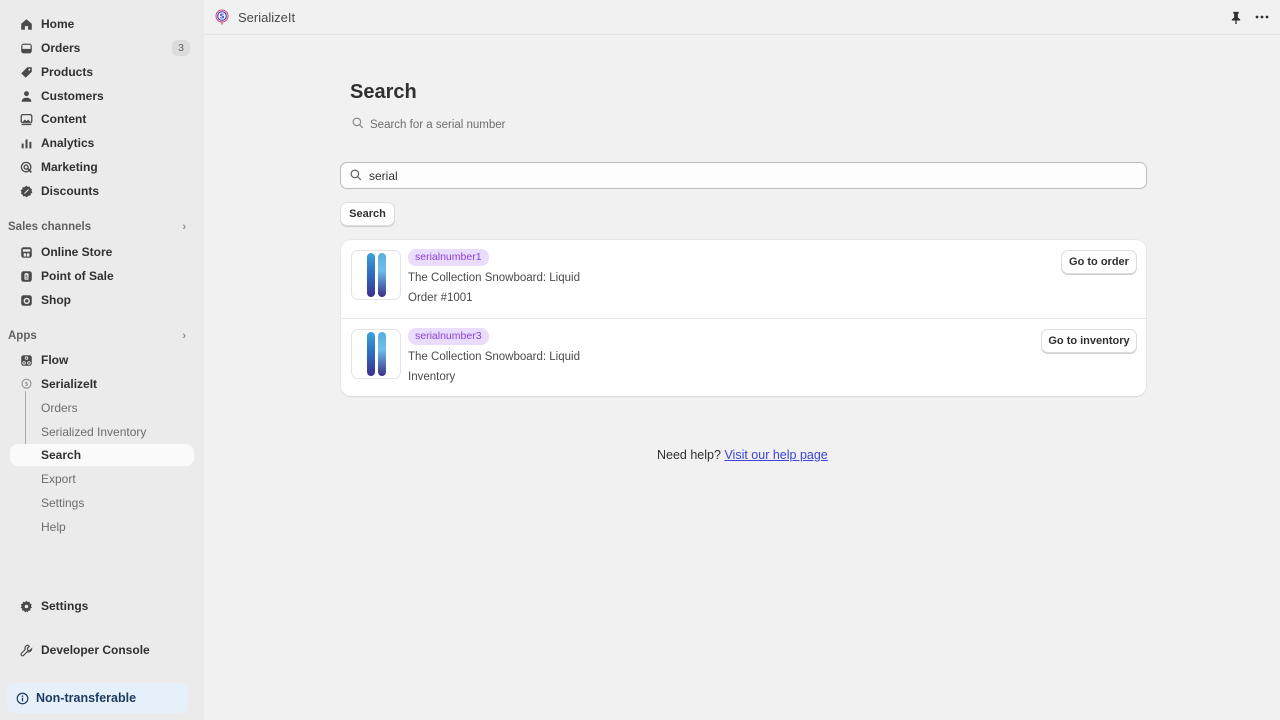 This screenshot has width=1280, height=720. What do you see at coordinates (64, 119) in the screenshot?
I see `sidebar-item-label: Content` at bounding box center [64, 119].